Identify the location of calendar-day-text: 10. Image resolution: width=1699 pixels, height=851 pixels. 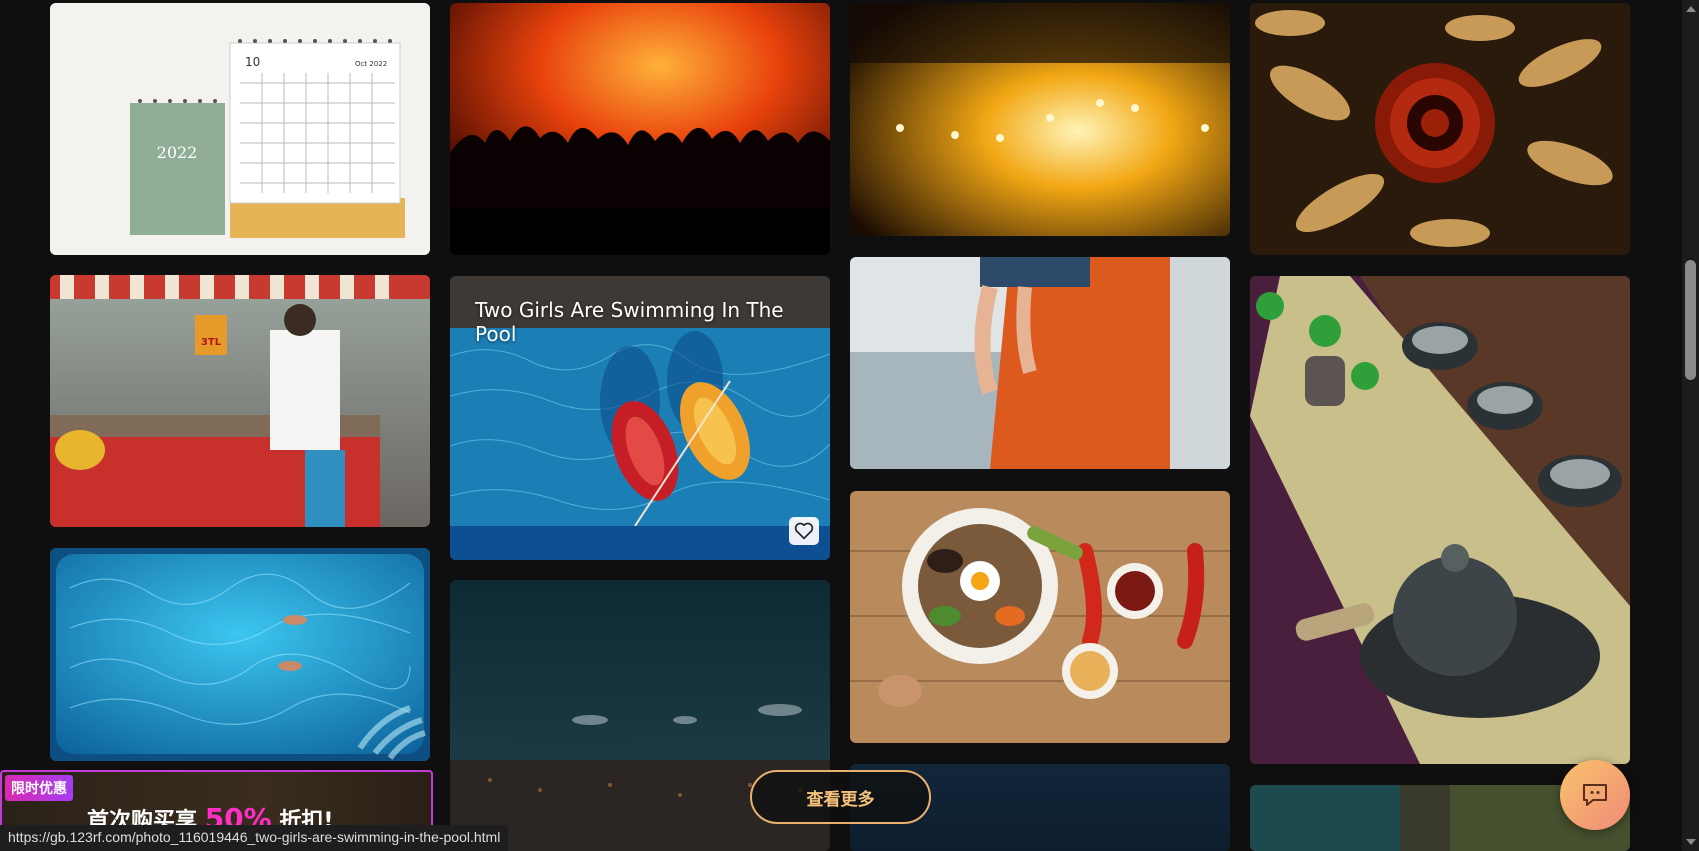
(252, 62).